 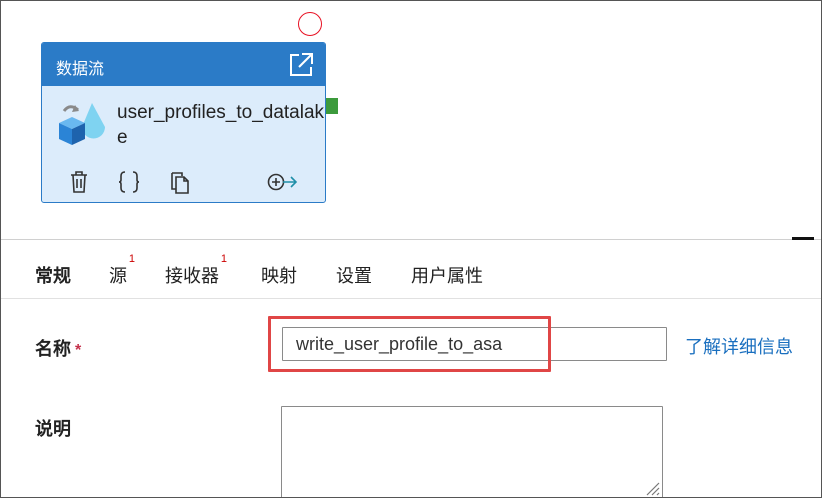 I want to click on activity-name: user_profiles_to_datalake, so click(x=221, y=125).